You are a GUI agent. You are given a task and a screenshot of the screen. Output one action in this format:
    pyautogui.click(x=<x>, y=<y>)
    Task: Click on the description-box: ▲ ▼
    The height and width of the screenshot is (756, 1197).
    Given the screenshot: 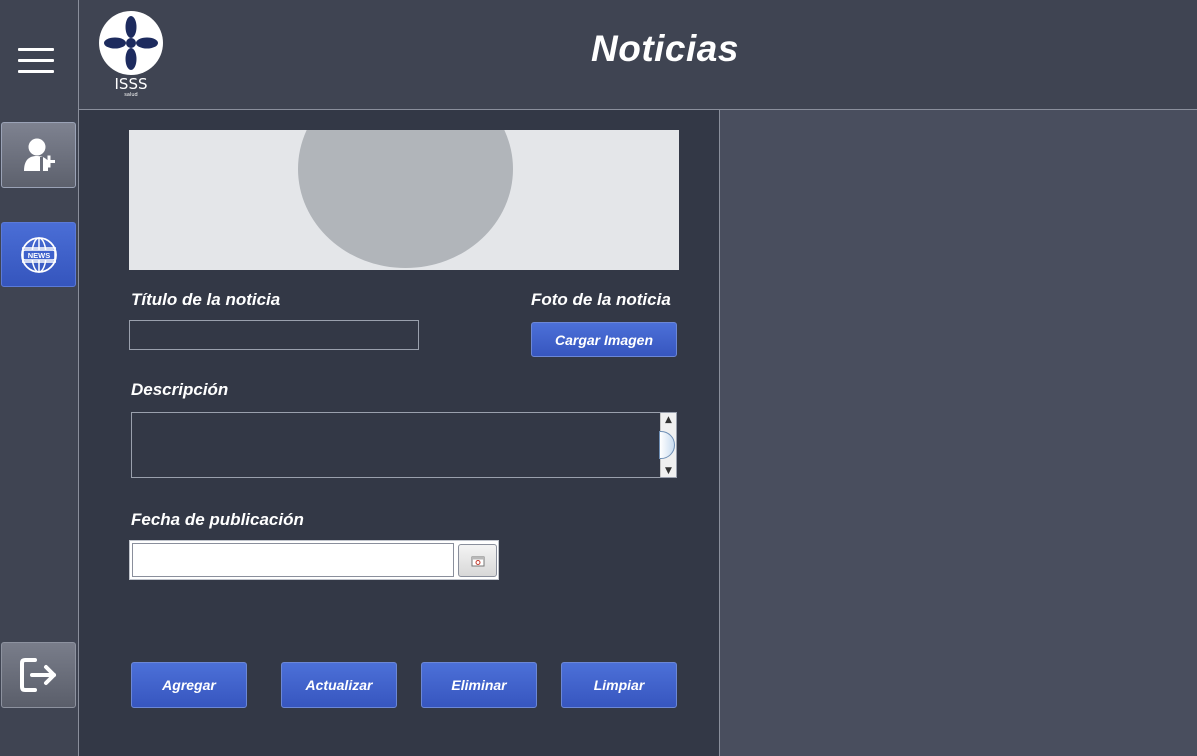 What is the action you would take?
    pyautogui.click(x=404, y=445)
    